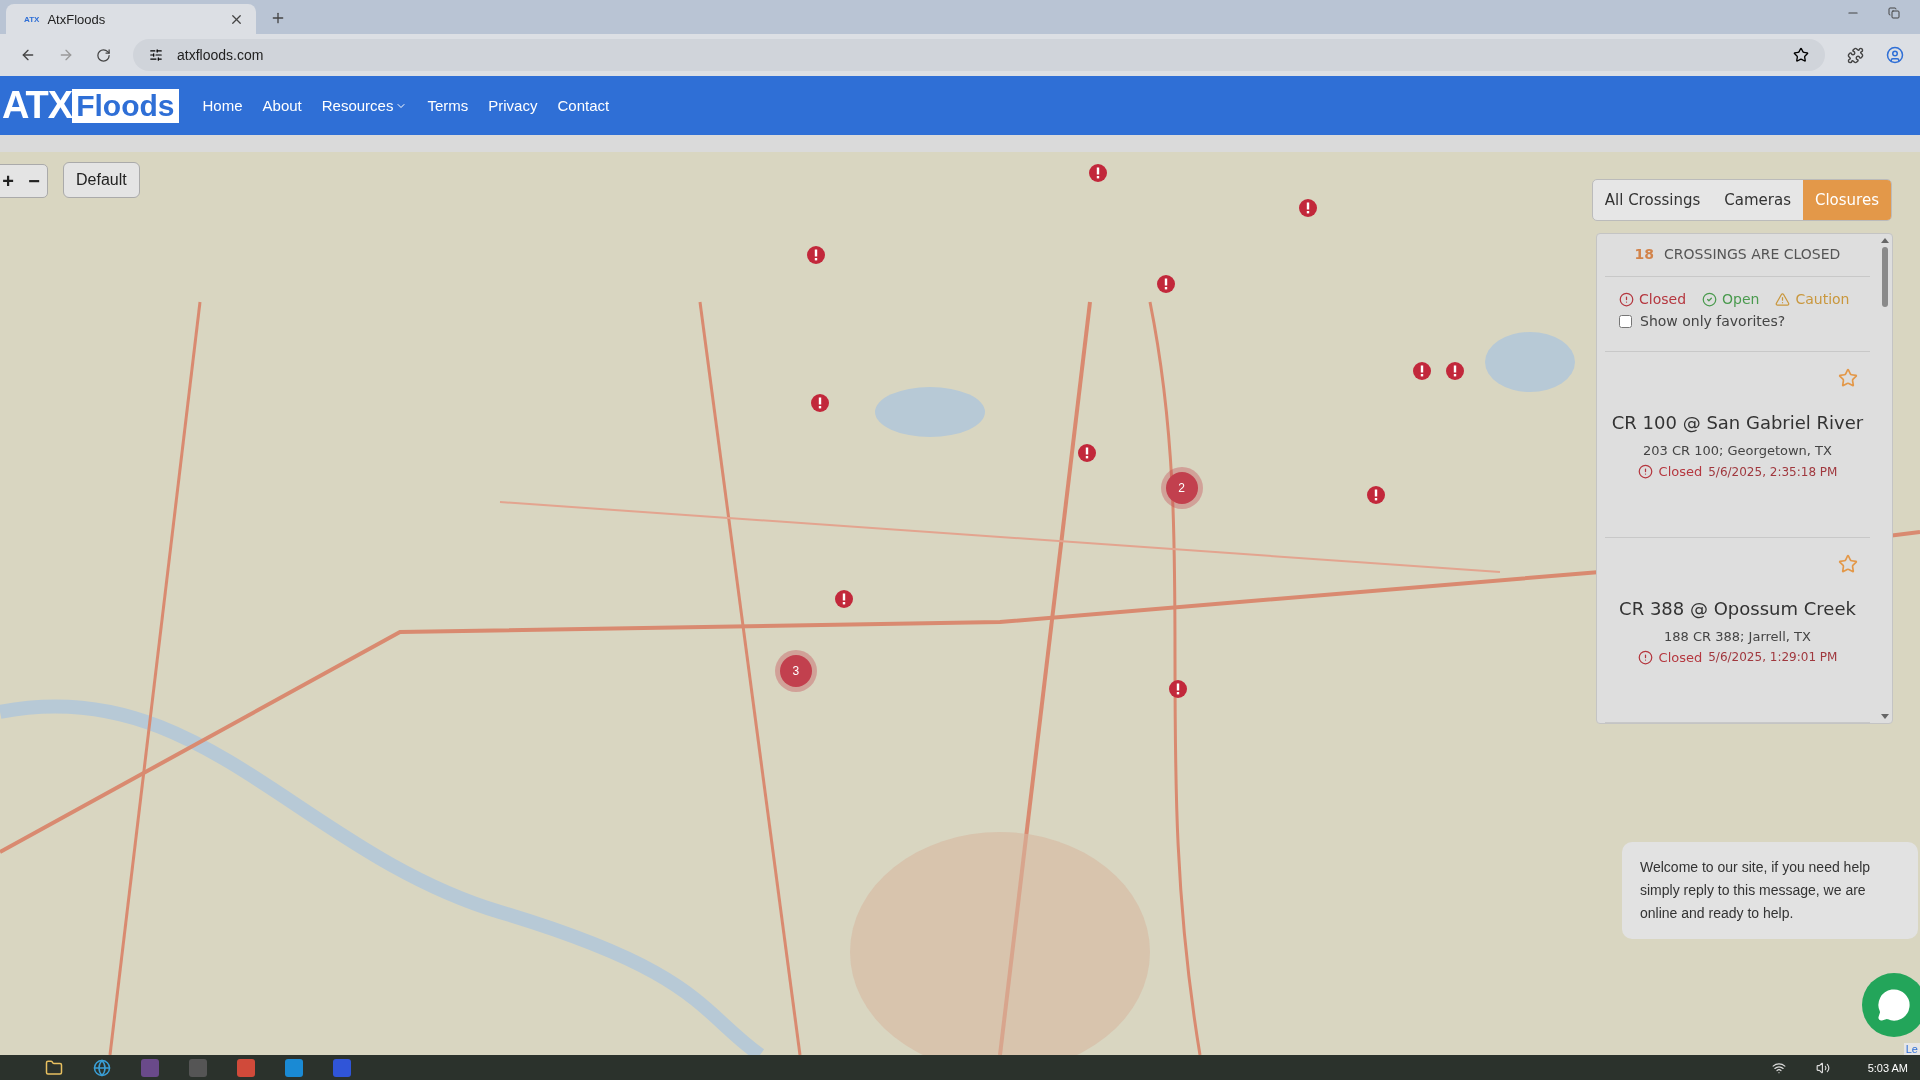 The image size is (1920, 1080). Describe the element at coordinates (1710, 299) in the screenshot. I see `check-circle-icon` at that location.